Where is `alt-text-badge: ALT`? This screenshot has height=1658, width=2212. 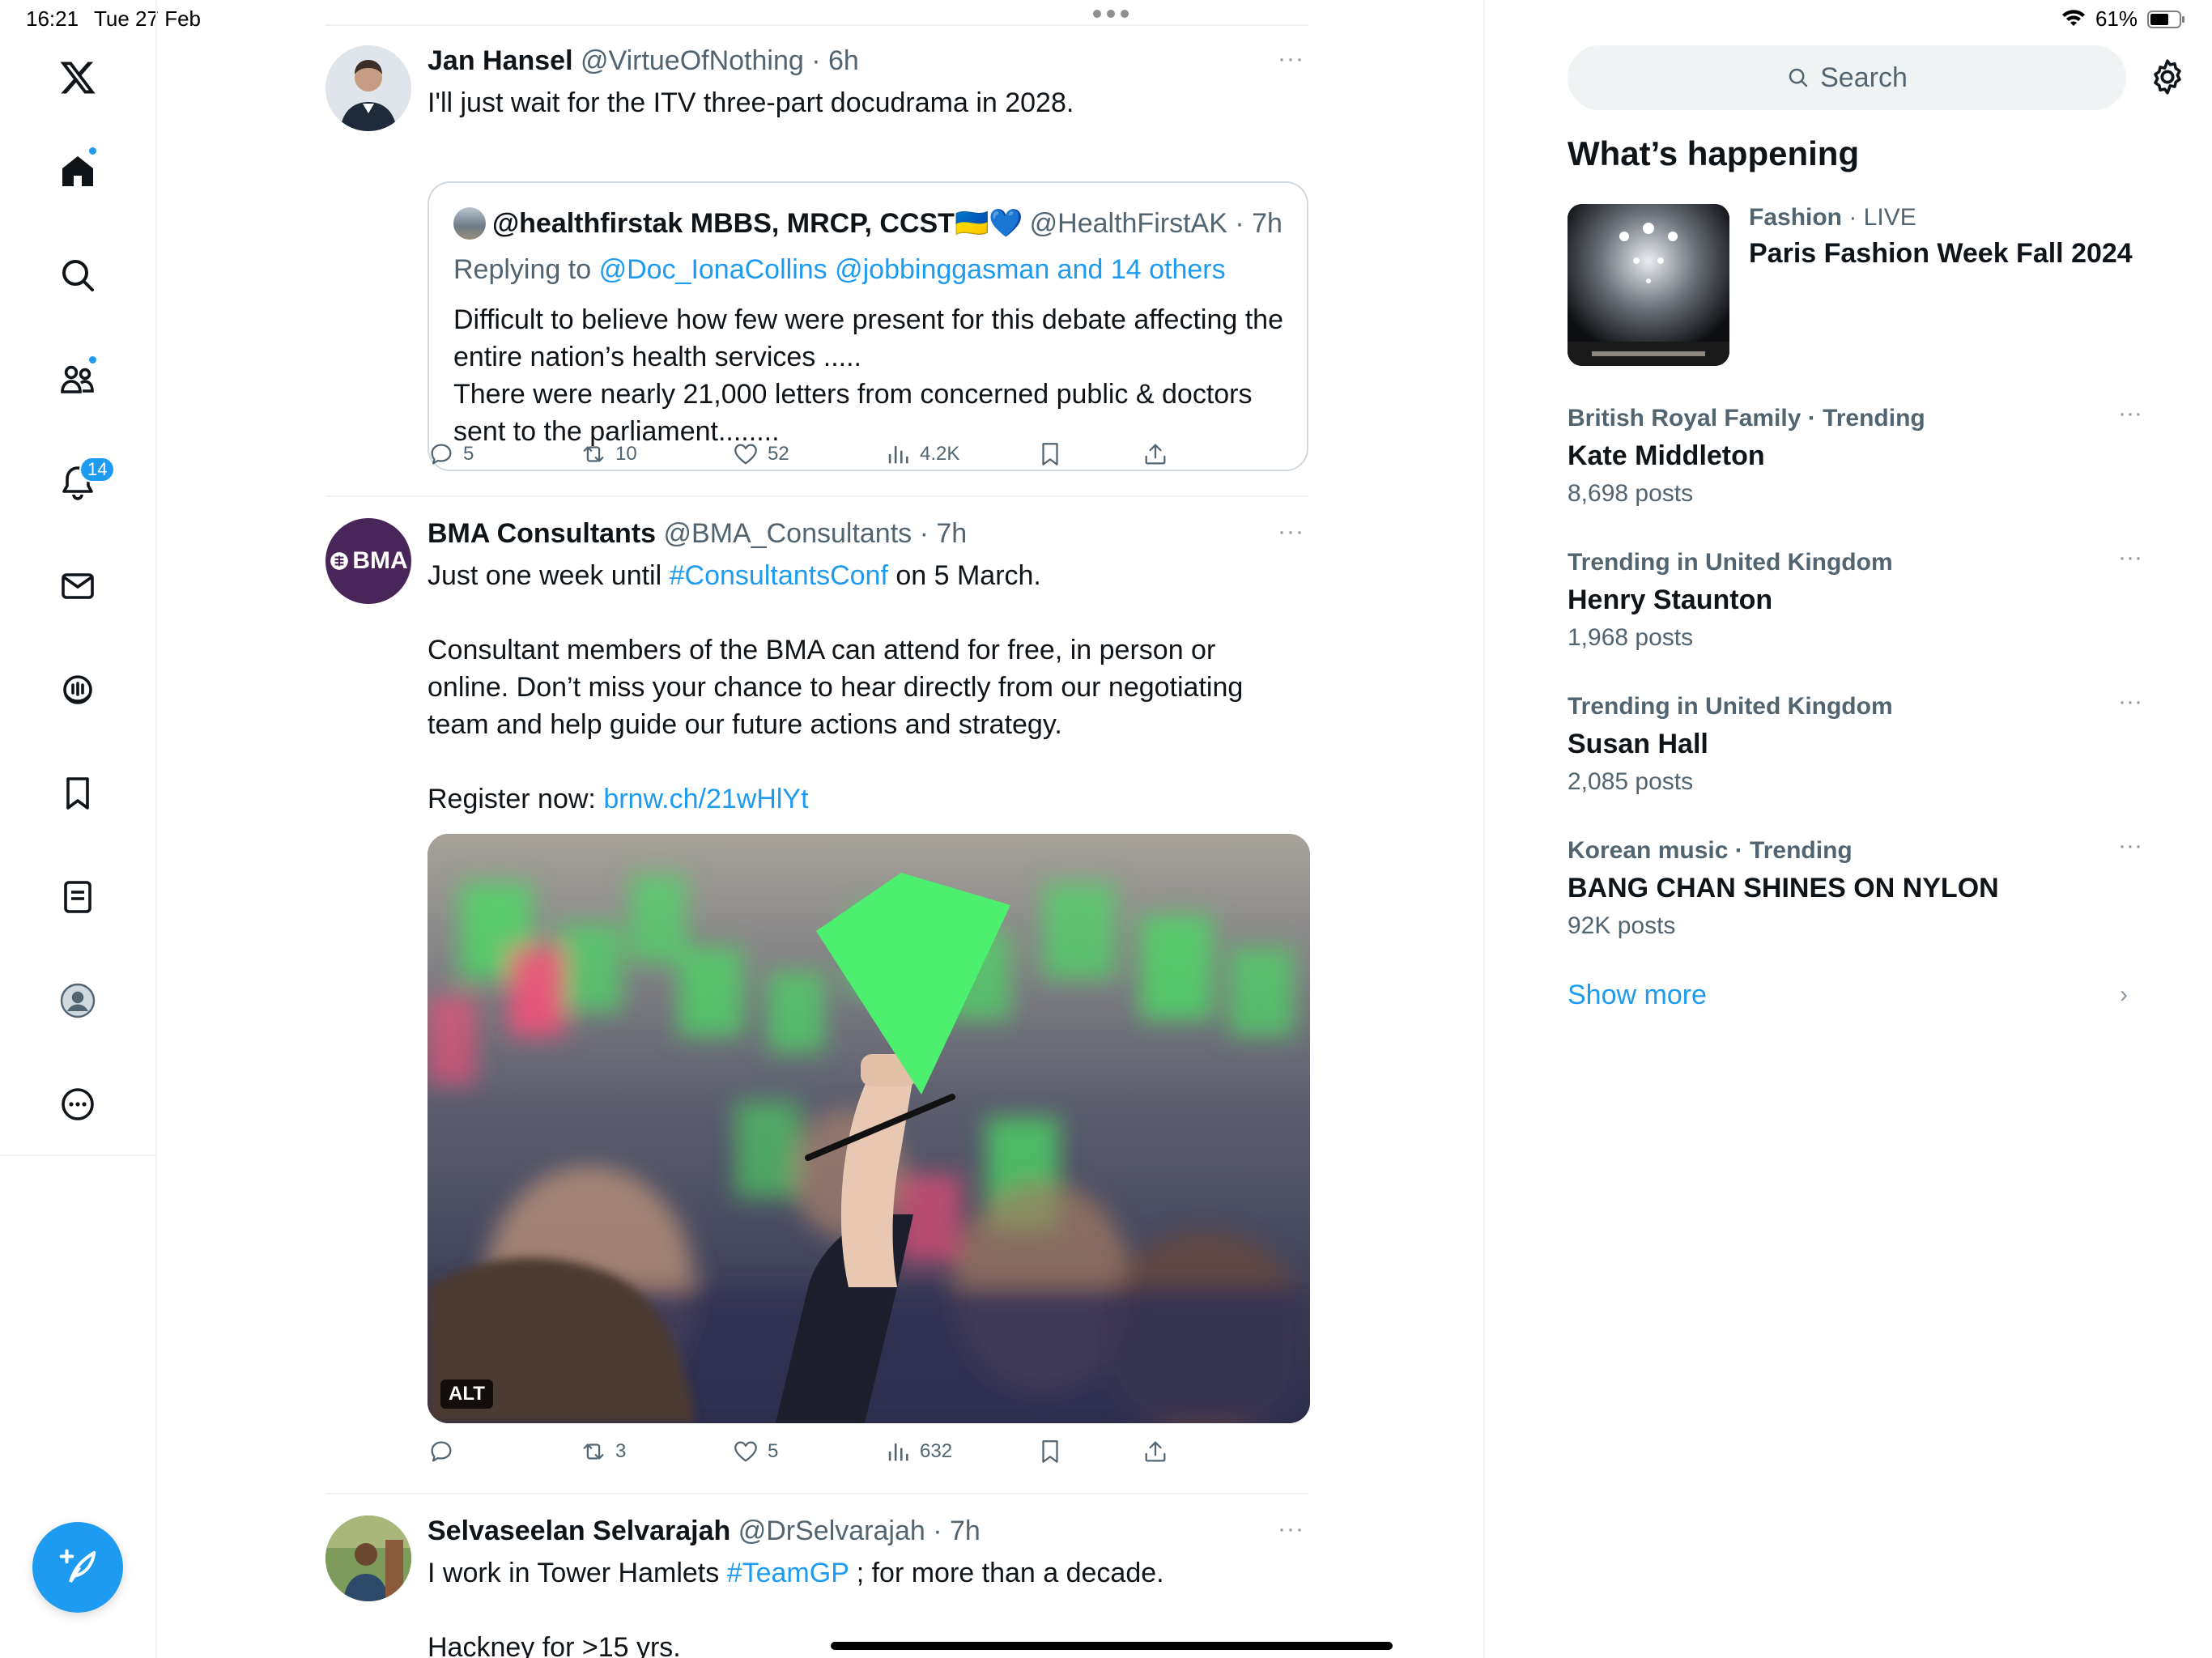 alt-text-badge: ALT is located at coordinates (467, 1394).